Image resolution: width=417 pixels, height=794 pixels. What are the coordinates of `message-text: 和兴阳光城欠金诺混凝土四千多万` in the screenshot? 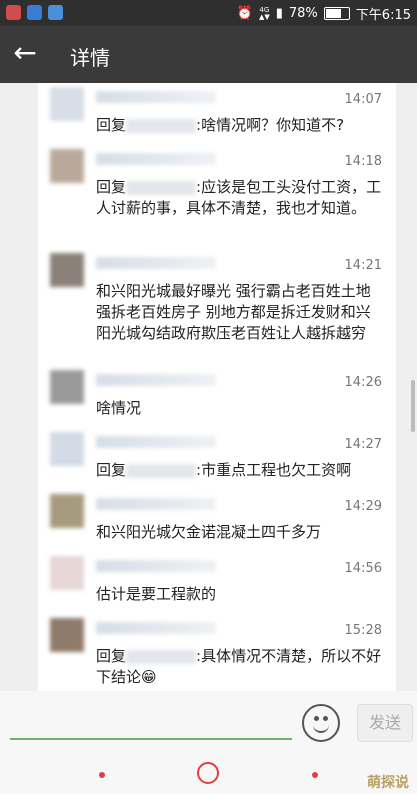 It's located at (209, 532).